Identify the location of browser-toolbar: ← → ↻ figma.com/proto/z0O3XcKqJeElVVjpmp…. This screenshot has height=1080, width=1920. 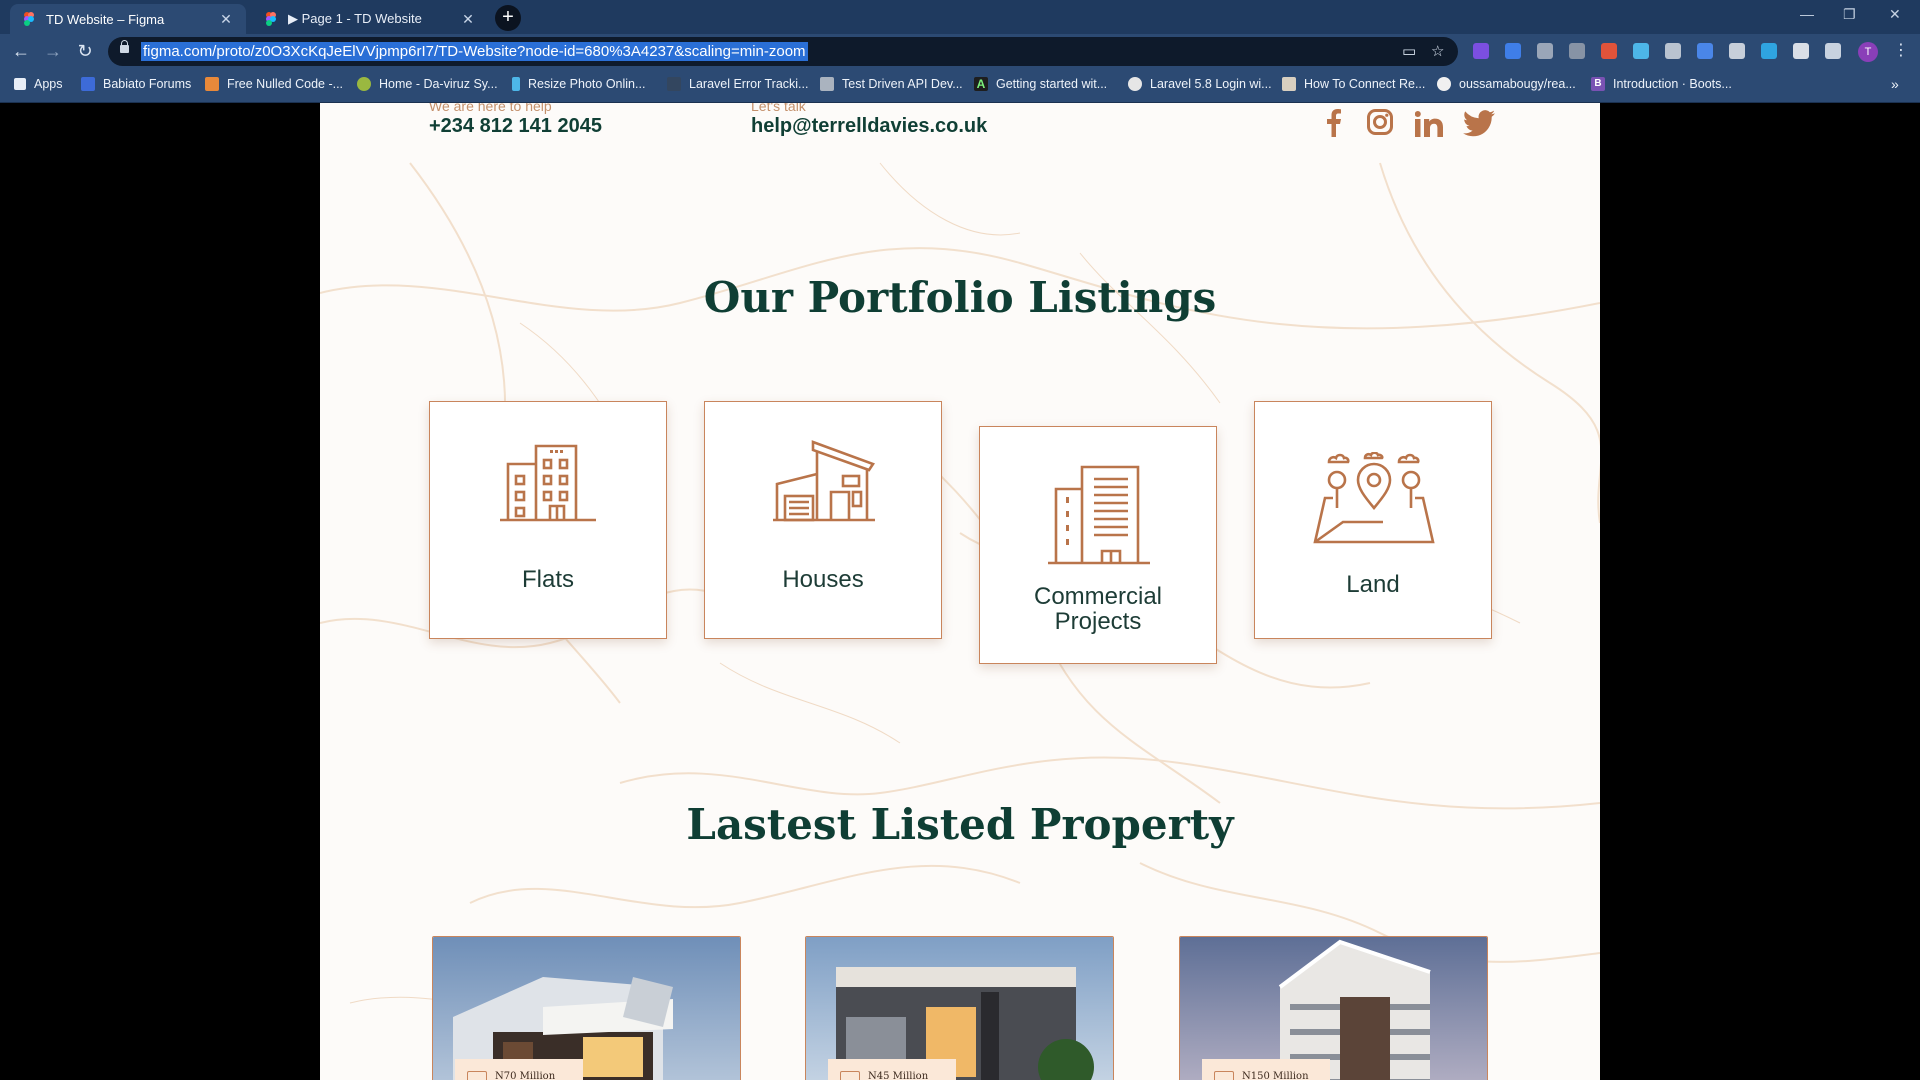
(960, 51).